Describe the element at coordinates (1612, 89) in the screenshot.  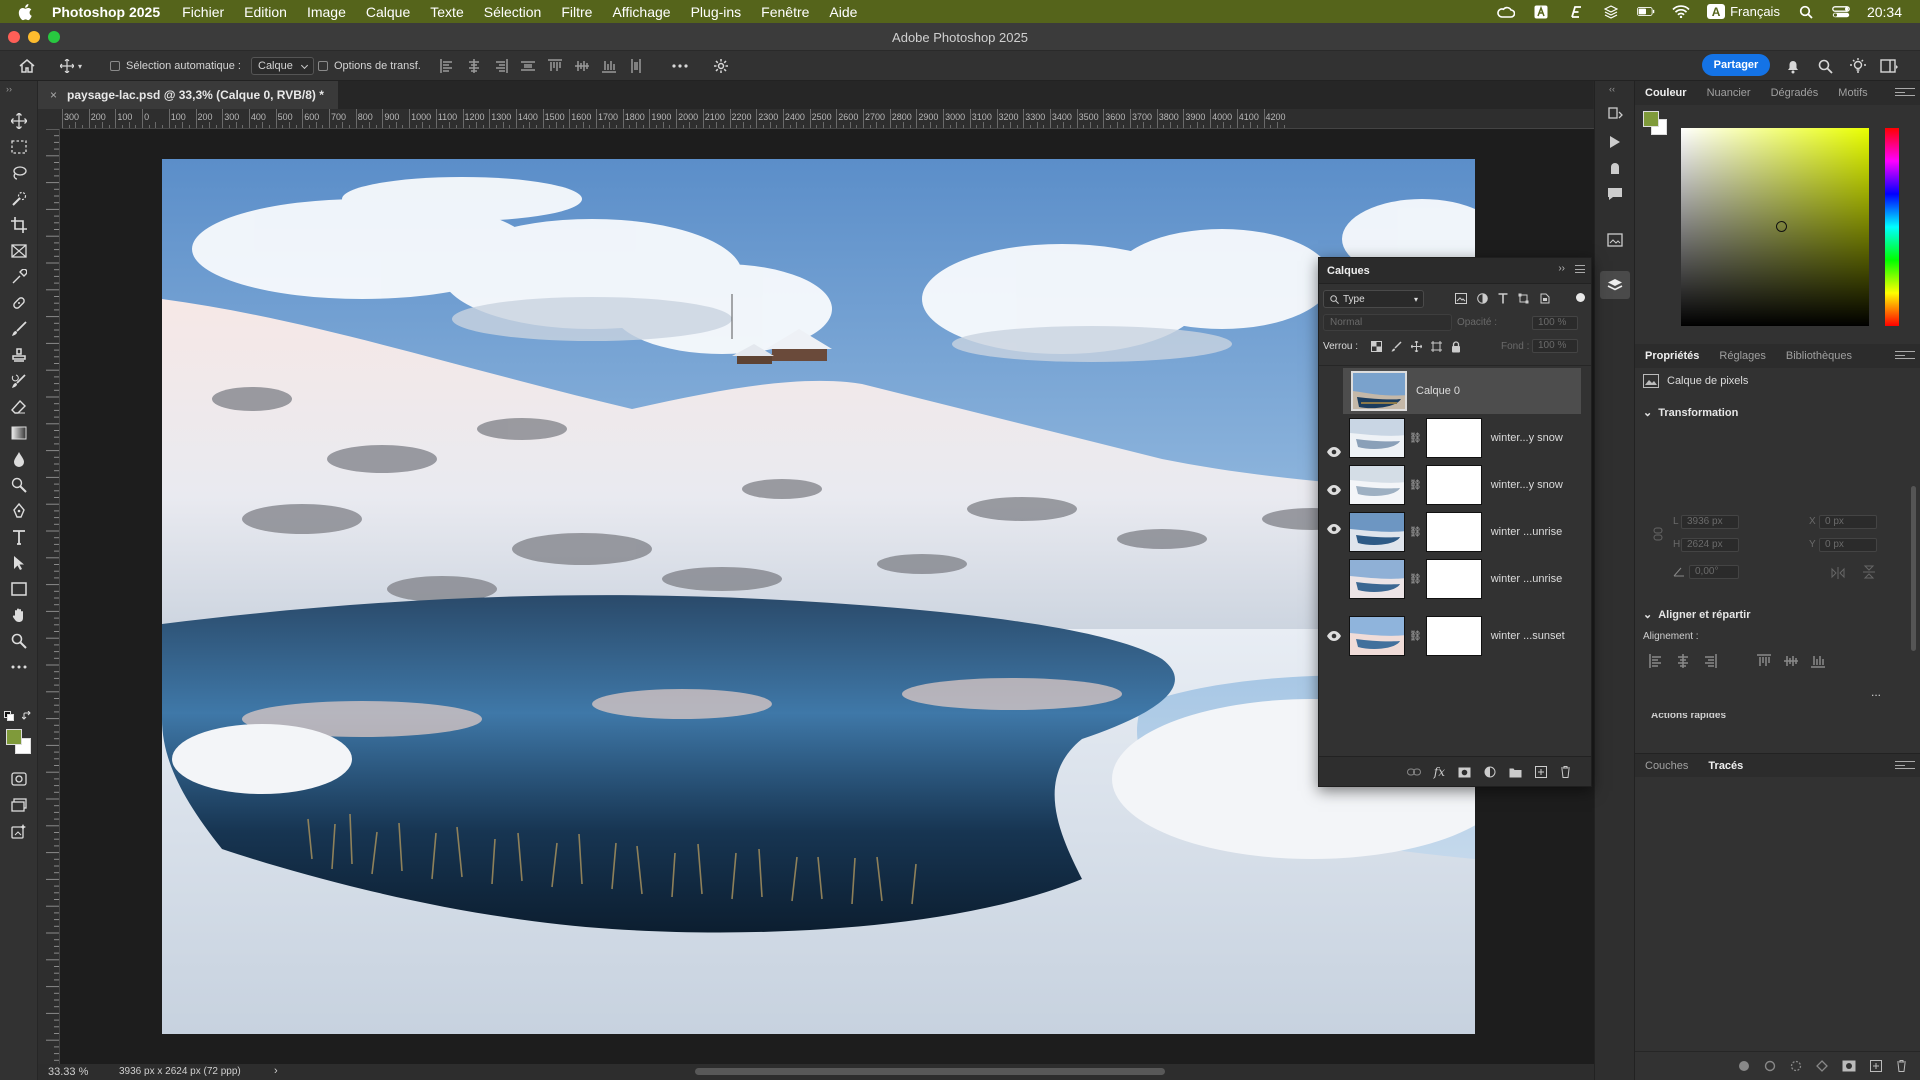
I see `expand-panels-icon: ‹‹` at that location.